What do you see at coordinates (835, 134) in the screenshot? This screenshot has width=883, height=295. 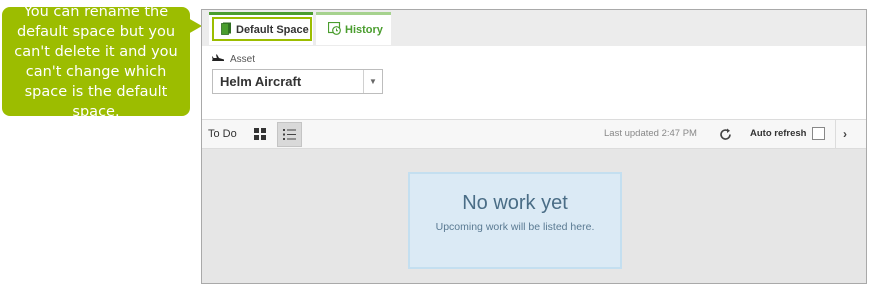 I see `toolbar-divider` at bounding box center [835, 134].